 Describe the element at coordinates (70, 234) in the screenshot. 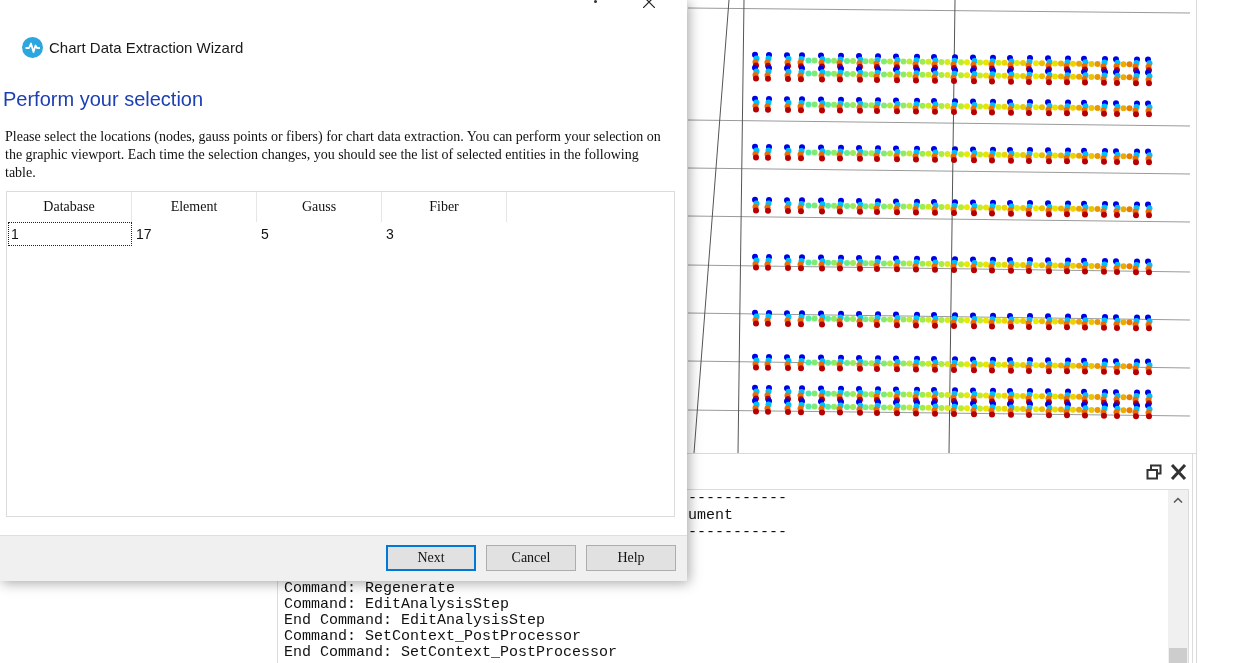

I see `table-cell: 1` at that location.